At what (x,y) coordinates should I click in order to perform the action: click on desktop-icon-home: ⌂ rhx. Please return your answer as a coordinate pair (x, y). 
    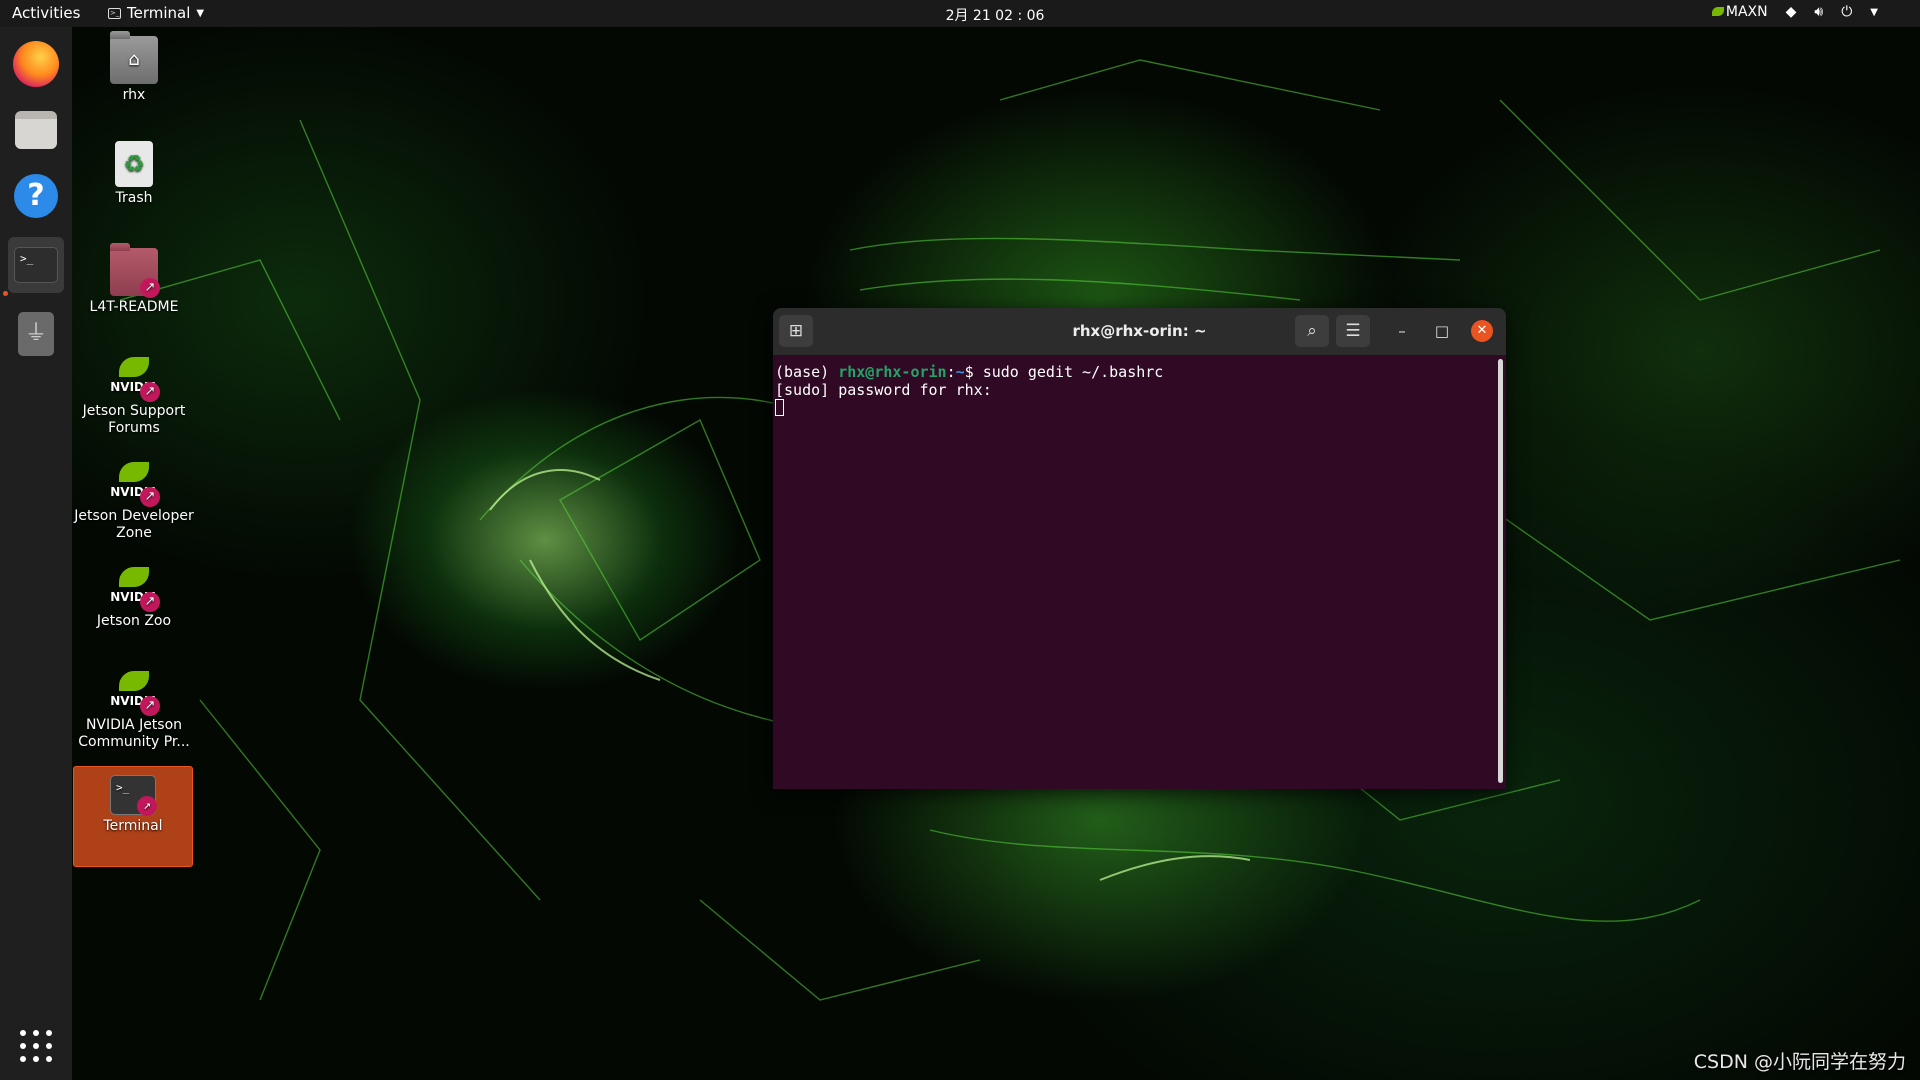
    Looking at the image, I should click on (134, 67).